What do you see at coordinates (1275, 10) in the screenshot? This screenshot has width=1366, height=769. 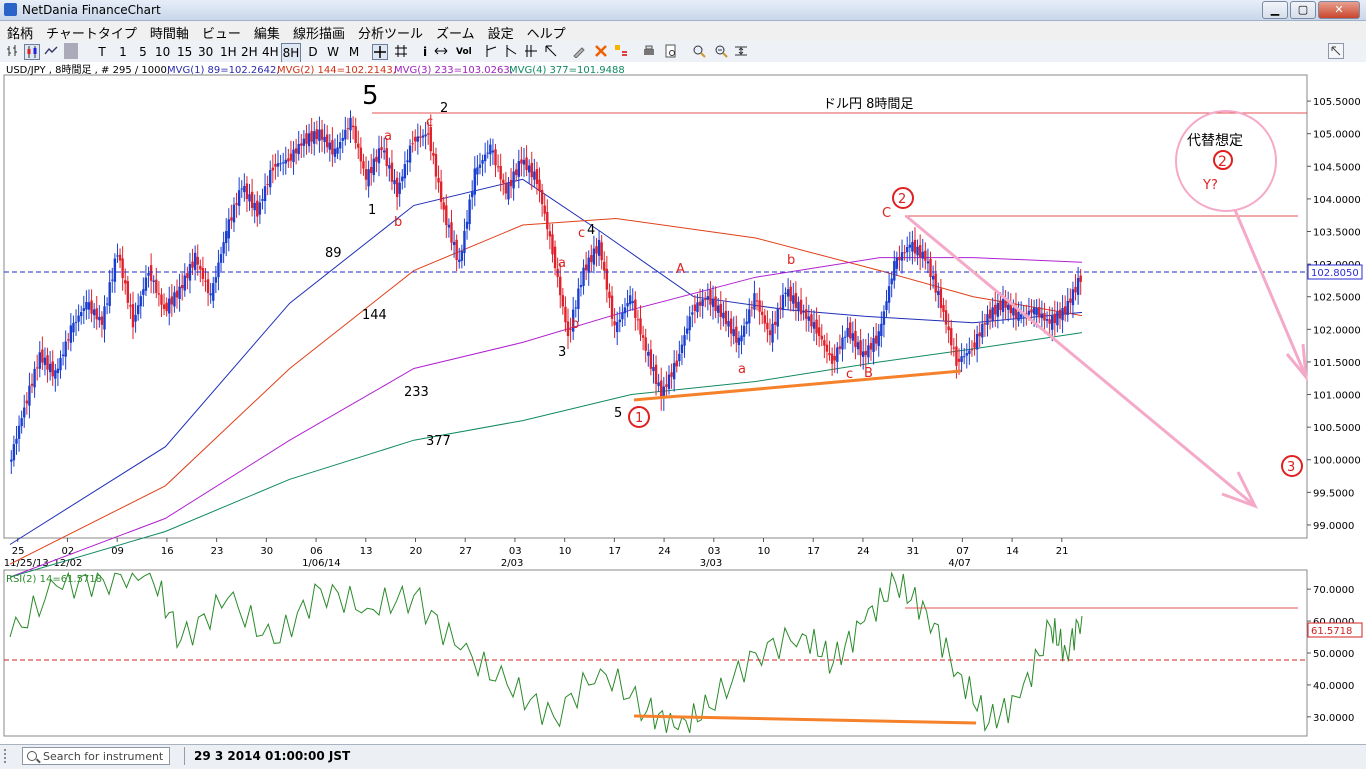 I see `minimize-button: ▁` at bounding box center [1275, 10].